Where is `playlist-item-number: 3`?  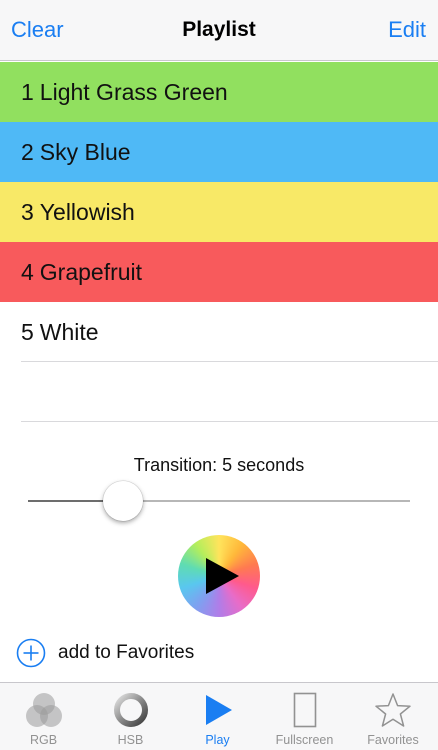 playlist-item-number: 3 is located at coordinates (27, 212).